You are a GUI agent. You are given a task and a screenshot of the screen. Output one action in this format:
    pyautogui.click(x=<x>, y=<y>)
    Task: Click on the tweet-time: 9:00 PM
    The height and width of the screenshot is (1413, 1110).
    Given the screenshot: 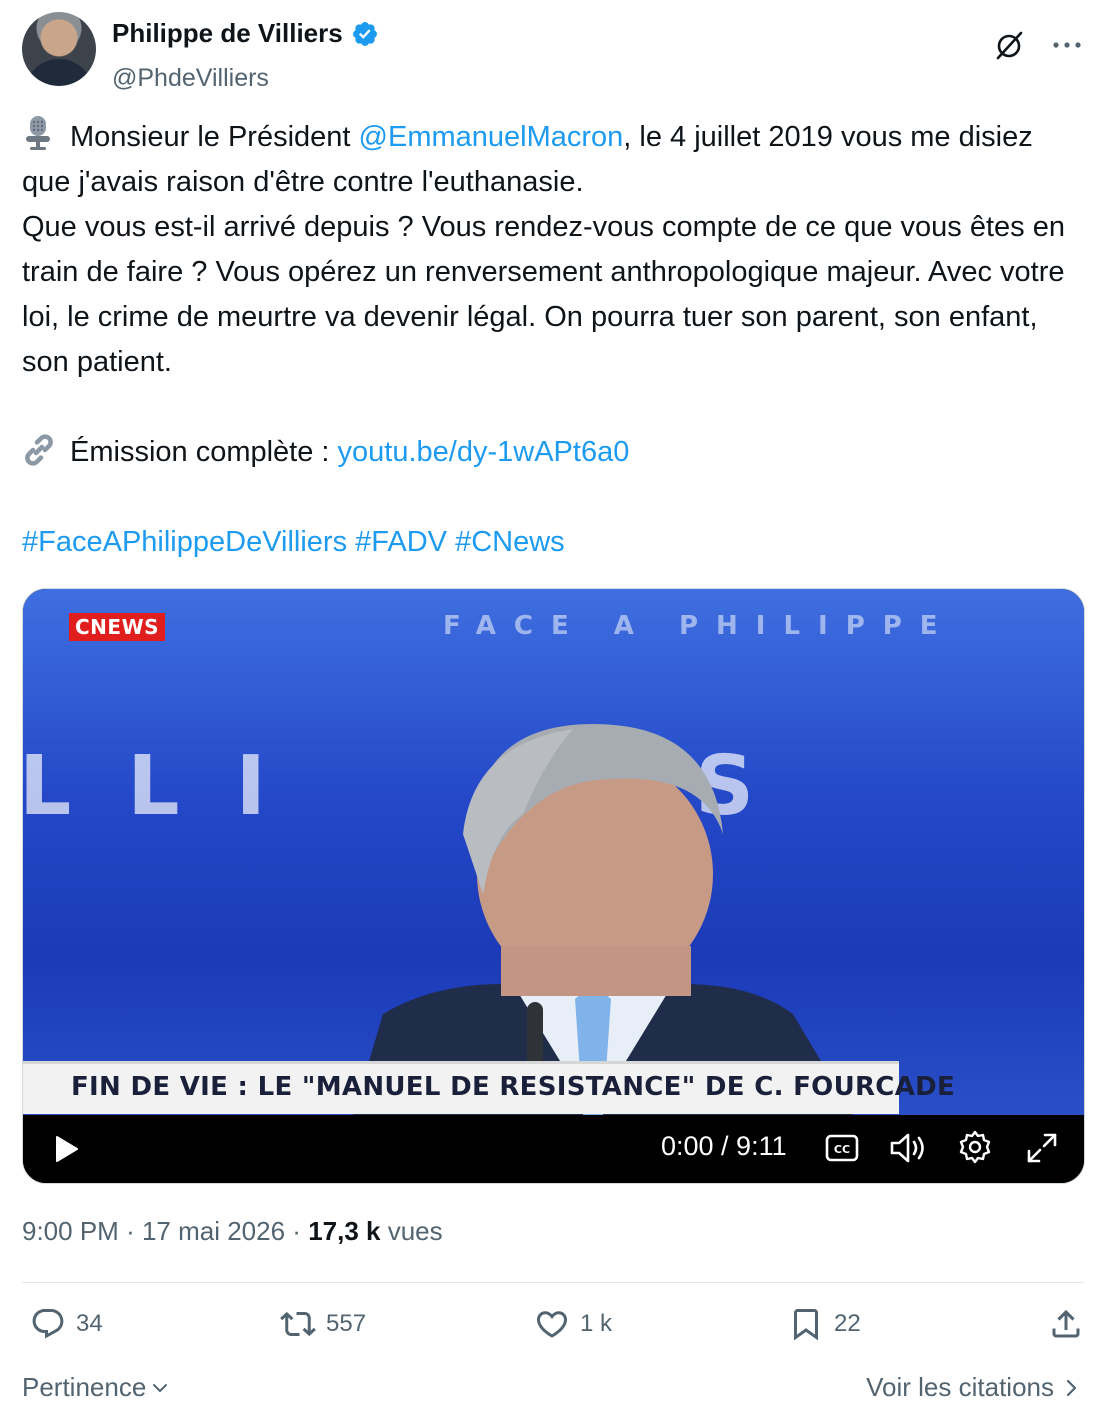 What is the action you would take?
    pyautogui.click(x=70, y=1231)
    